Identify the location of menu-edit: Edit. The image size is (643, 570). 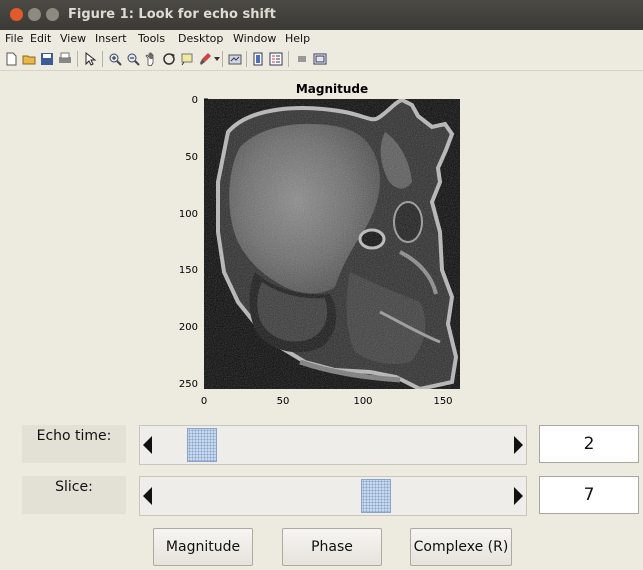
(40, 38).